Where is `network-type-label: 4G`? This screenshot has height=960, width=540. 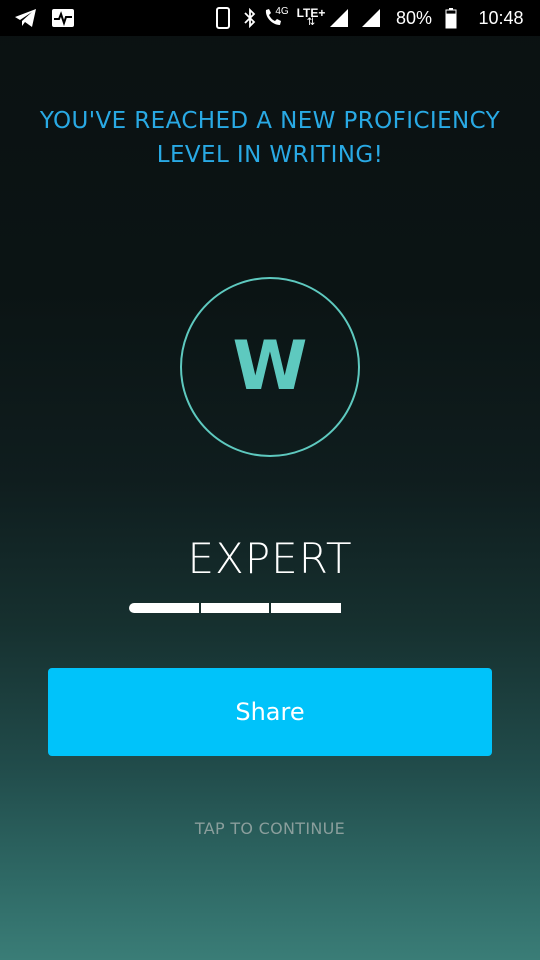
network-type-label: 4G is located at coordinates (282, 11).